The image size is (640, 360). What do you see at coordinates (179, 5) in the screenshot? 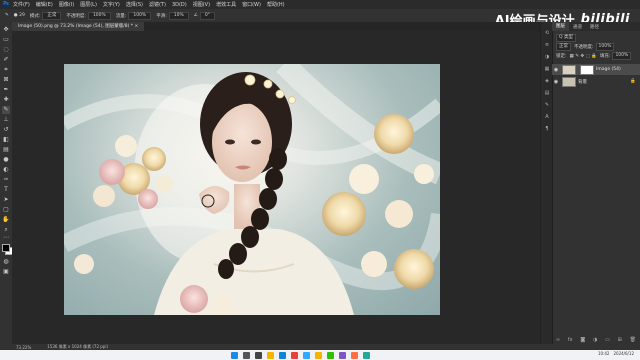
I see `menu-3d: 3D(D)` at bounding box center [179, 5].